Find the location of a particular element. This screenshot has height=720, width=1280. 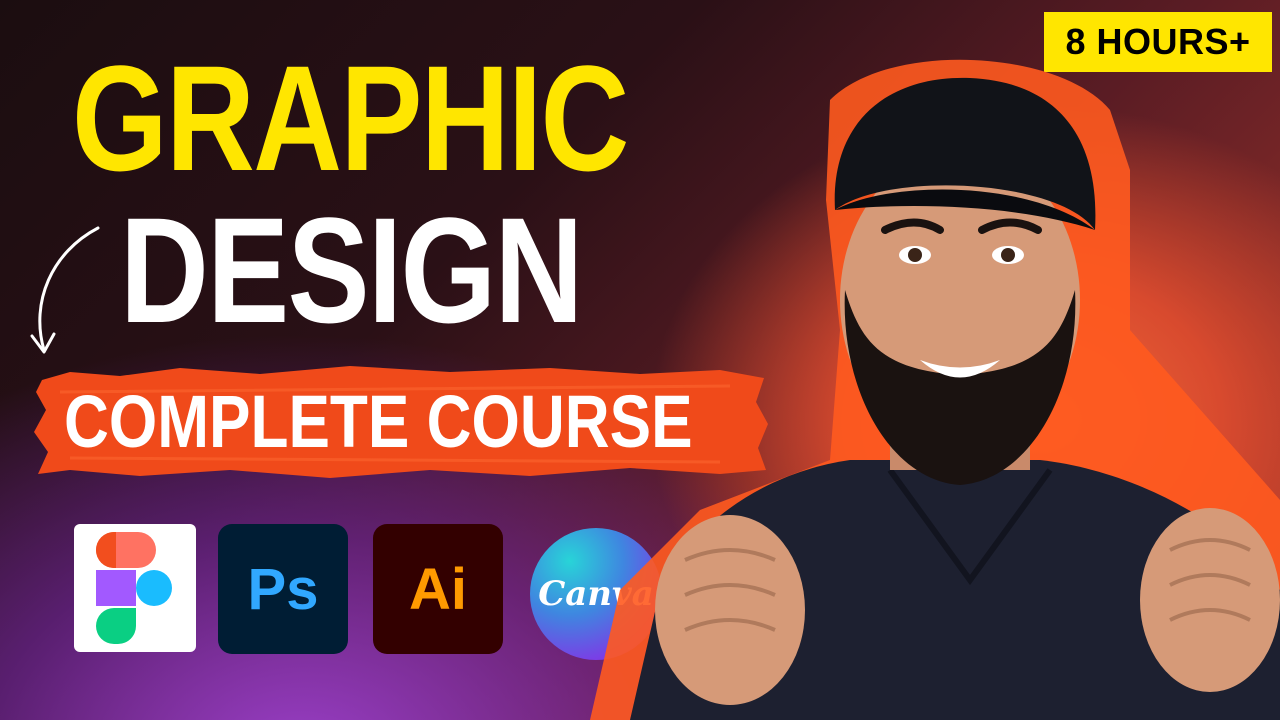

title-design: DESIGN is located at coordinates (351, 270).